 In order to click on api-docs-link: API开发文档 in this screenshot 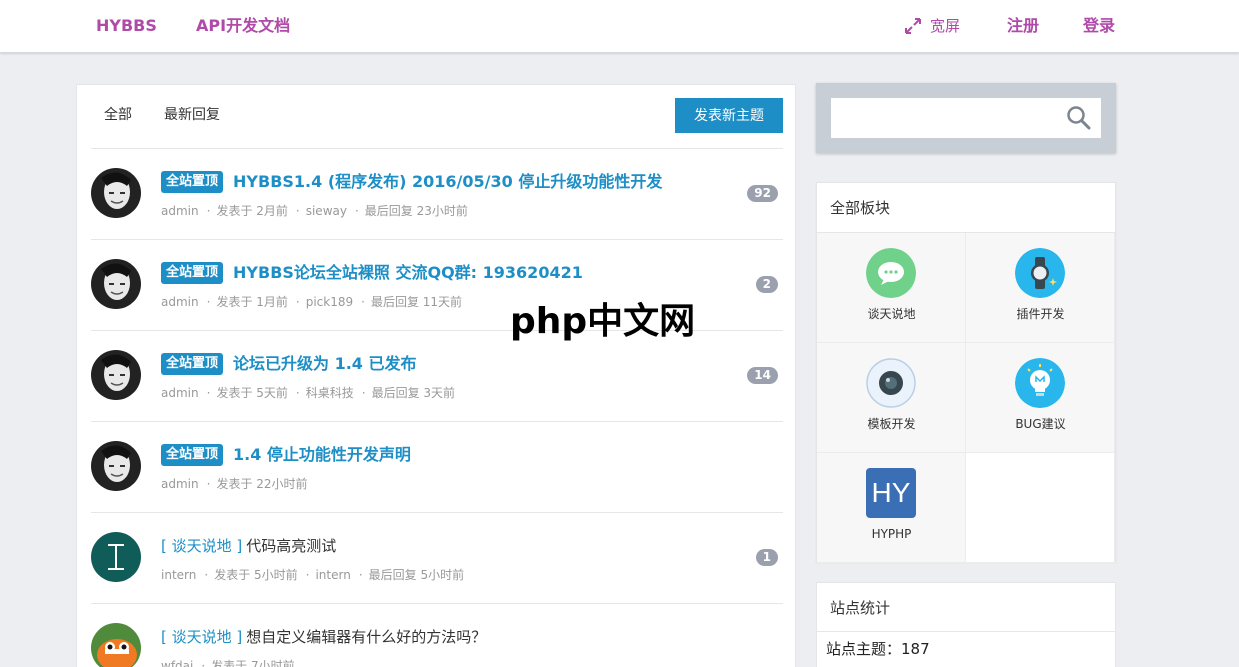, I will do `click(243, 26)`.